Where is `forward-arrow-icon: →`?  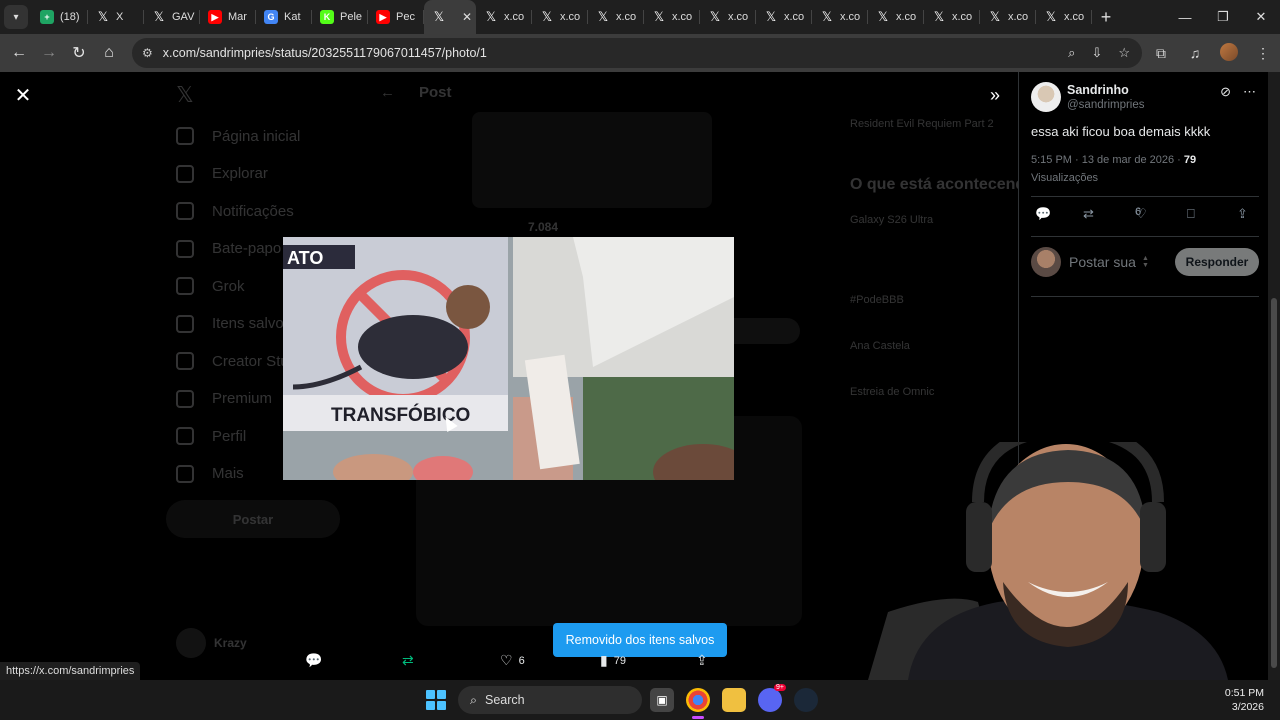 forward-arrow-icon: → is located at coordinates (49, 53).